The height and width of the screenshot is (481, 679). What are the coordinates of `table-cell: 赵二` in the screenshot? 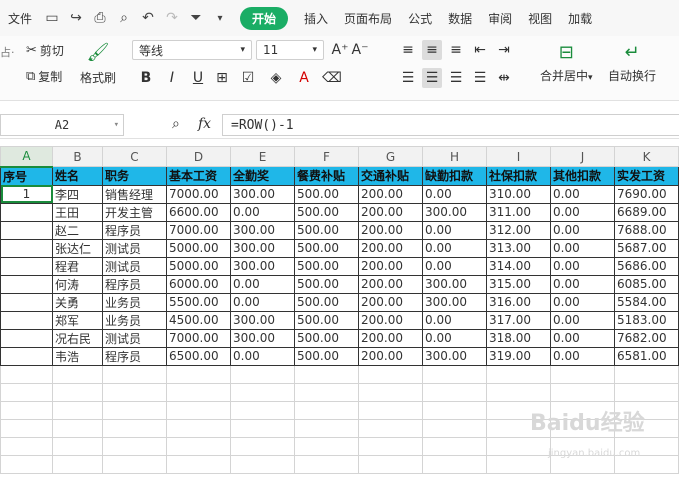 It's located at (77, 230).